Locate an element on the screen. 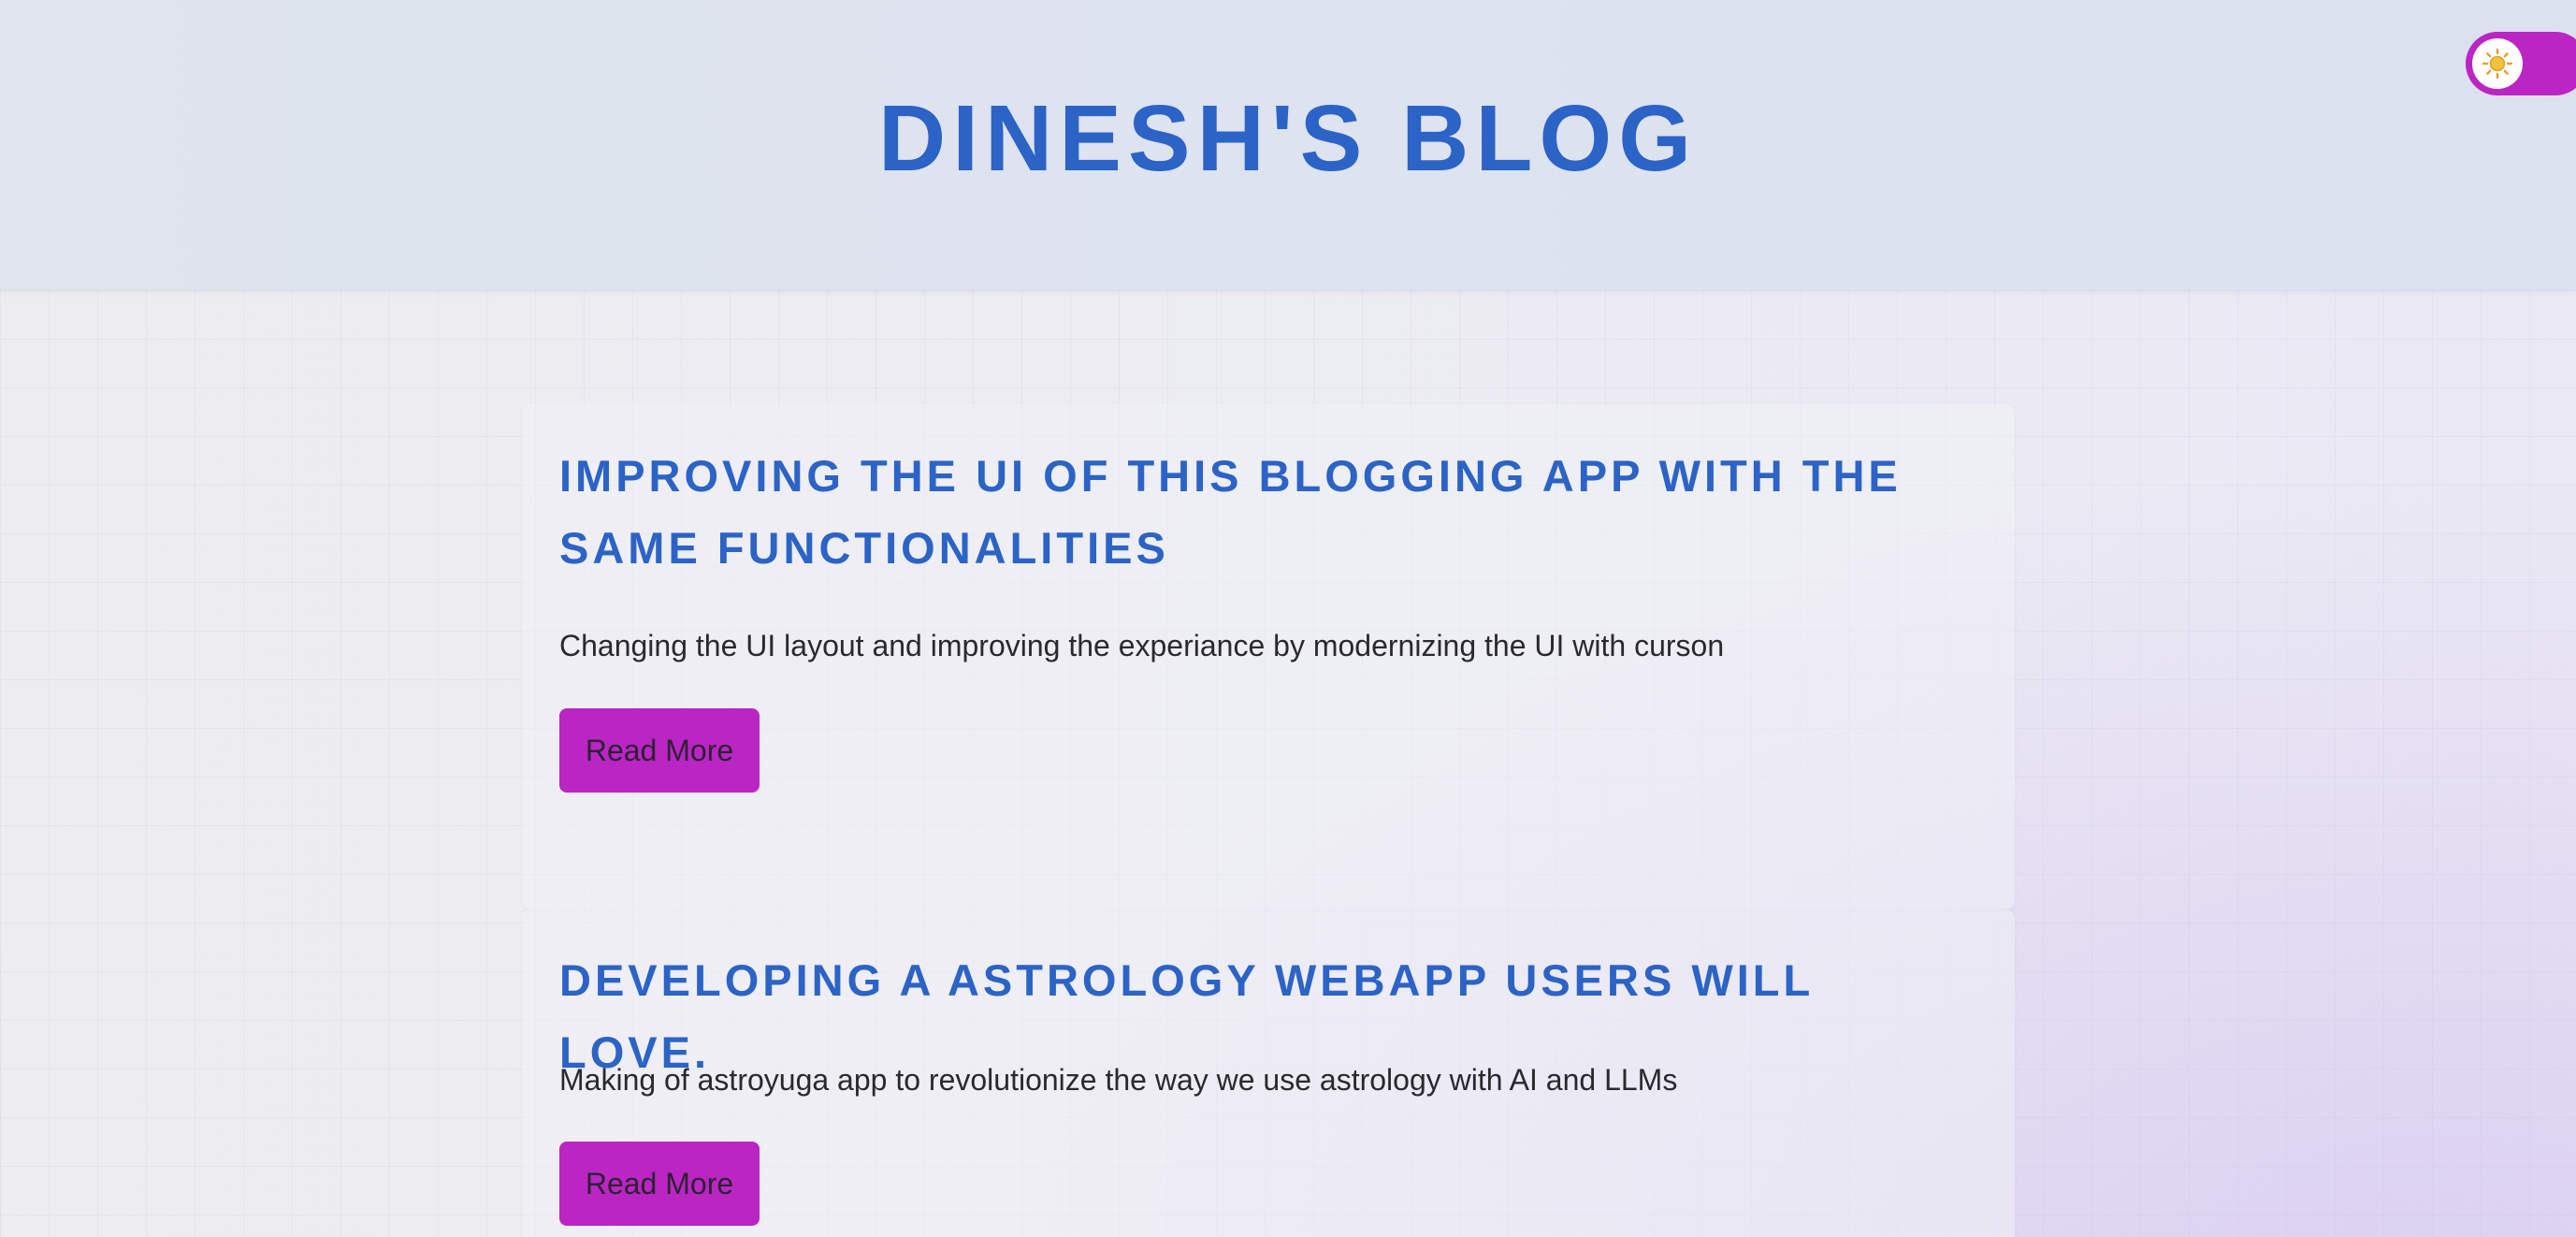 The height and width of the screenshot is (1237, 2576). theme-toggle is located at coordinates (2521, 63).